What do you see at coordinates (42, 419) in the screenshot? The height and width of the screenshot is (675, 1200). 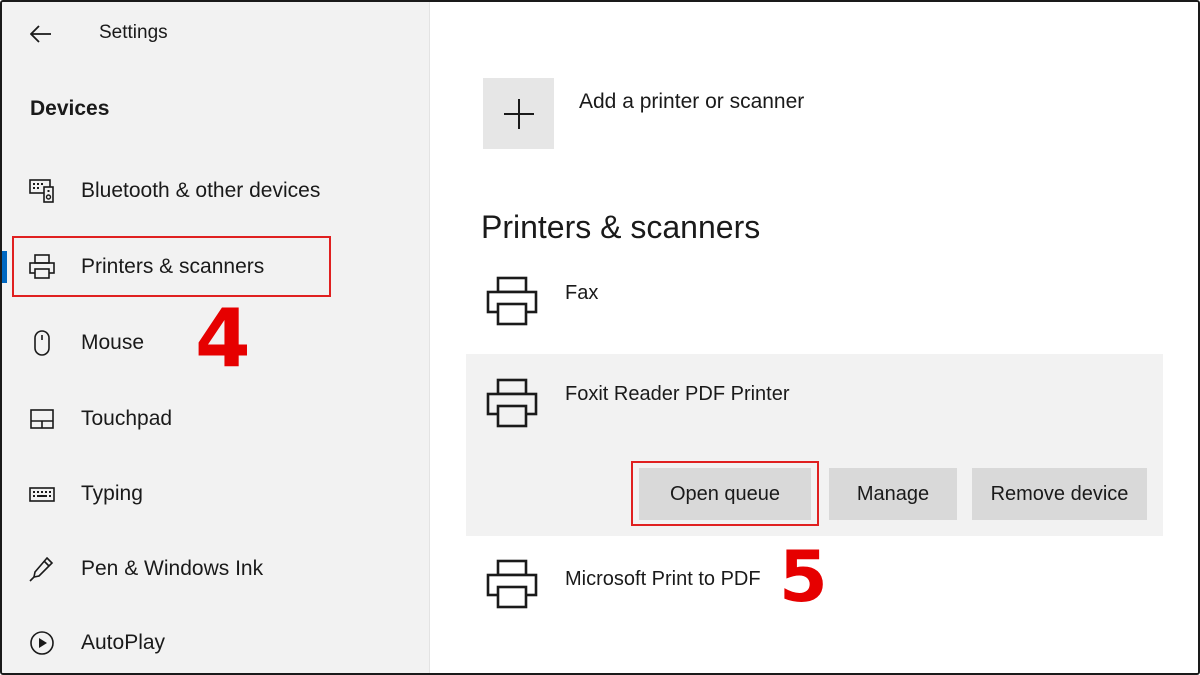 I see `touchpad-icon` at bounding box center [42, 419].